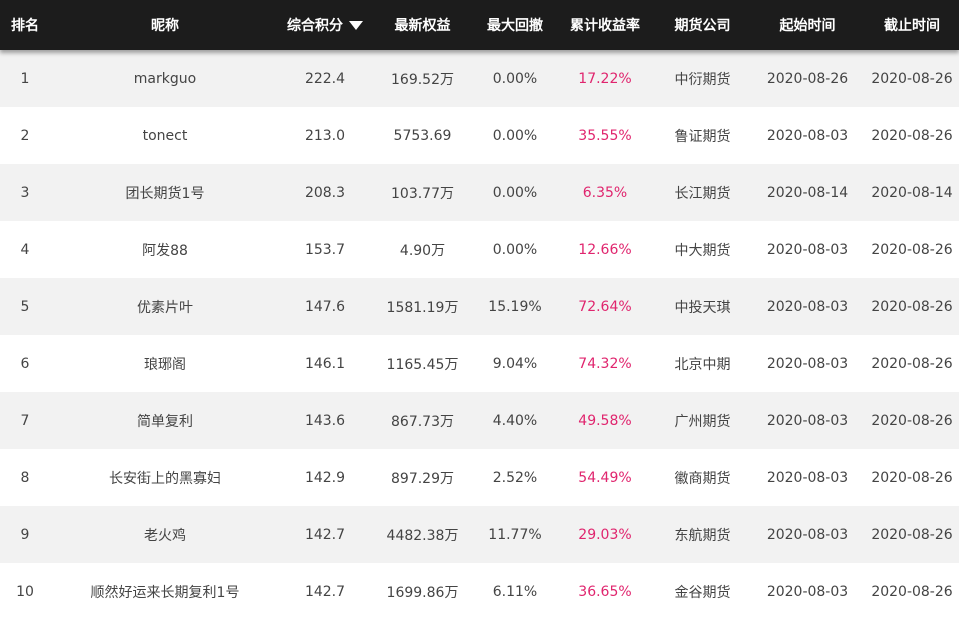 The height and width of the screenshot is (621, 959). I want to click on cell-rank: 6, so click(25, 363).